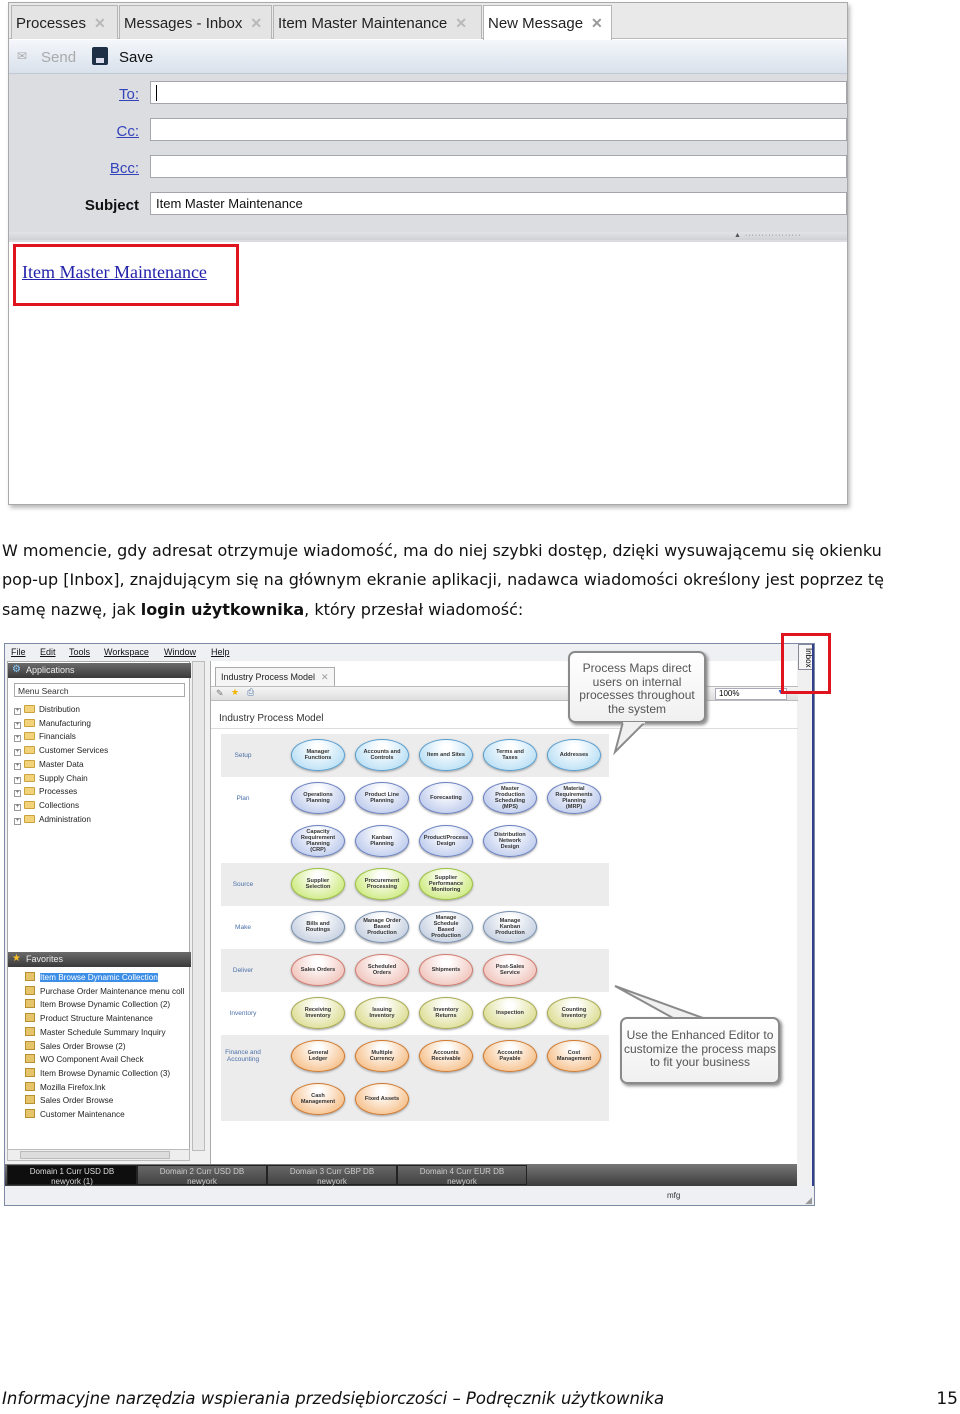 The image size is (960, 1414). What do you see at coordinates (45, 792) in the screenshot?
I see `tree-item: + Processes` at bounding box center [45, 792].